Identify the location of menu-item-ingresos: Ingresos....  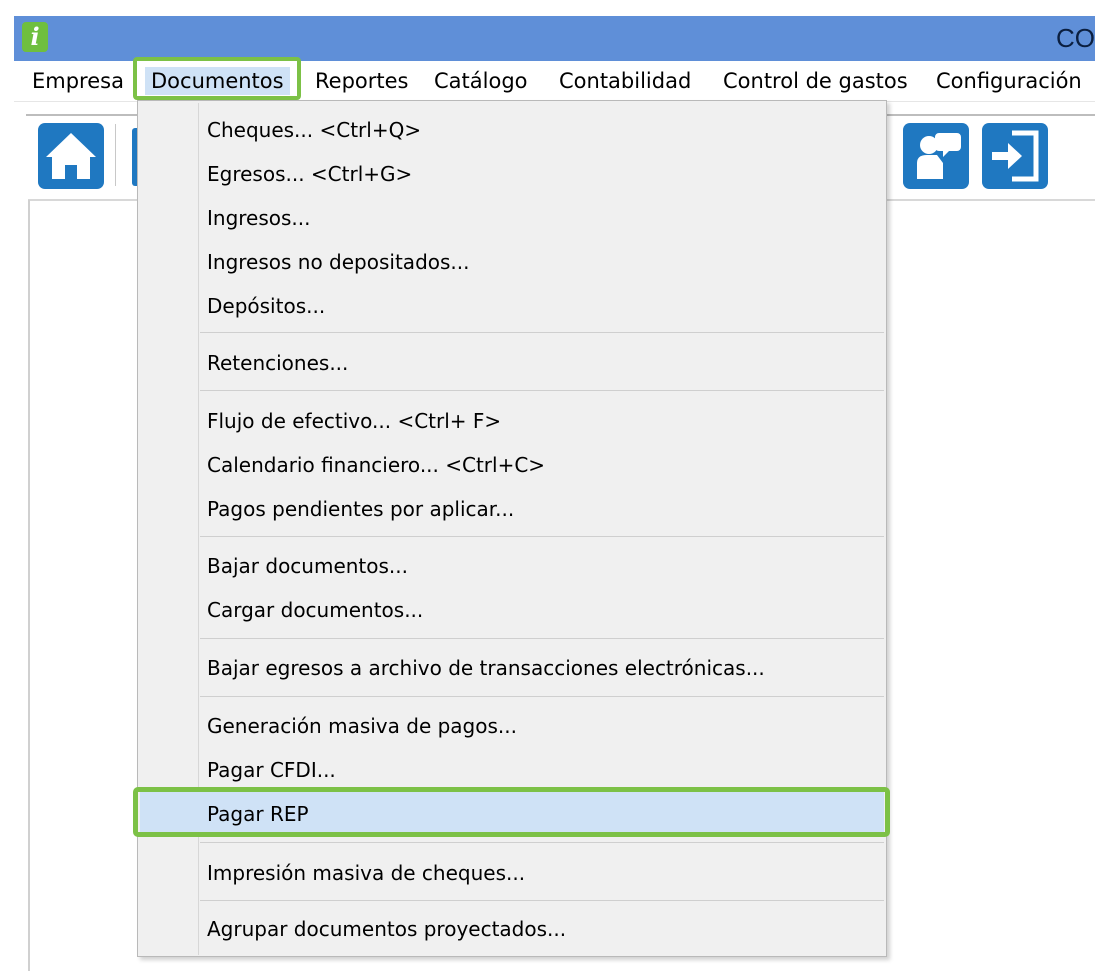
(512, 218).